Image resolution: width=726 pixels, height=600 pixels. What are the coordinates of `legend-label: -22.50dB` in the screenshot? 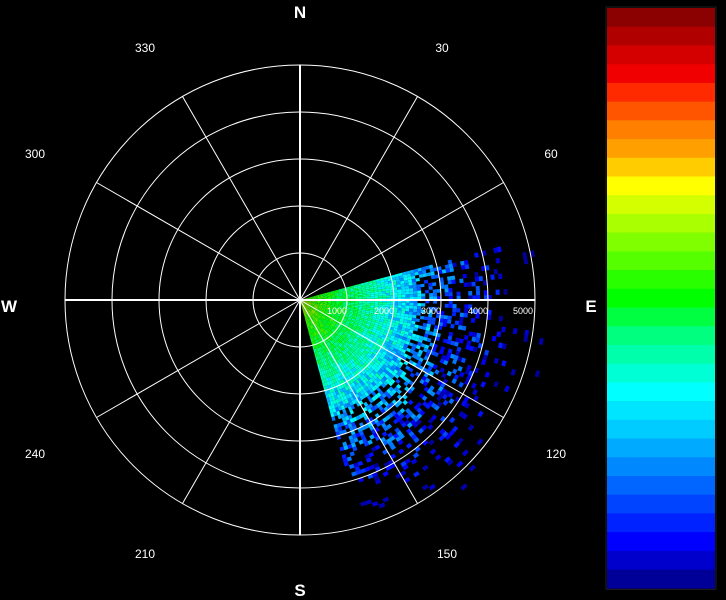 It's located at (632, 411).